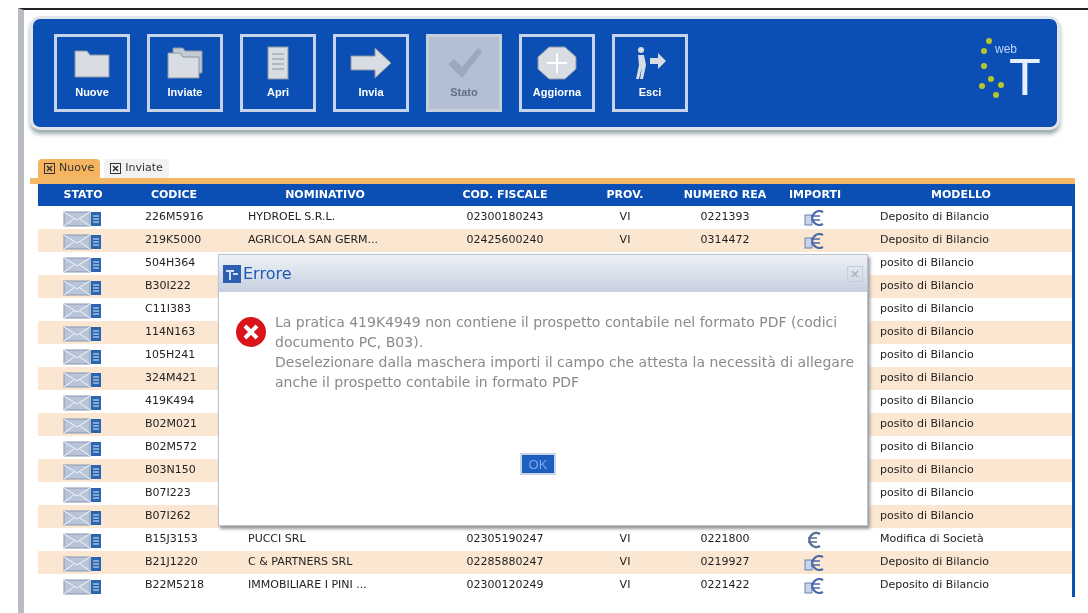 This screenshot has height=613, width=1088. What do you see at coordinates (725, 585) in the screenshot?
I see `table-cell: 0221422` at bounding box center [725, 585].